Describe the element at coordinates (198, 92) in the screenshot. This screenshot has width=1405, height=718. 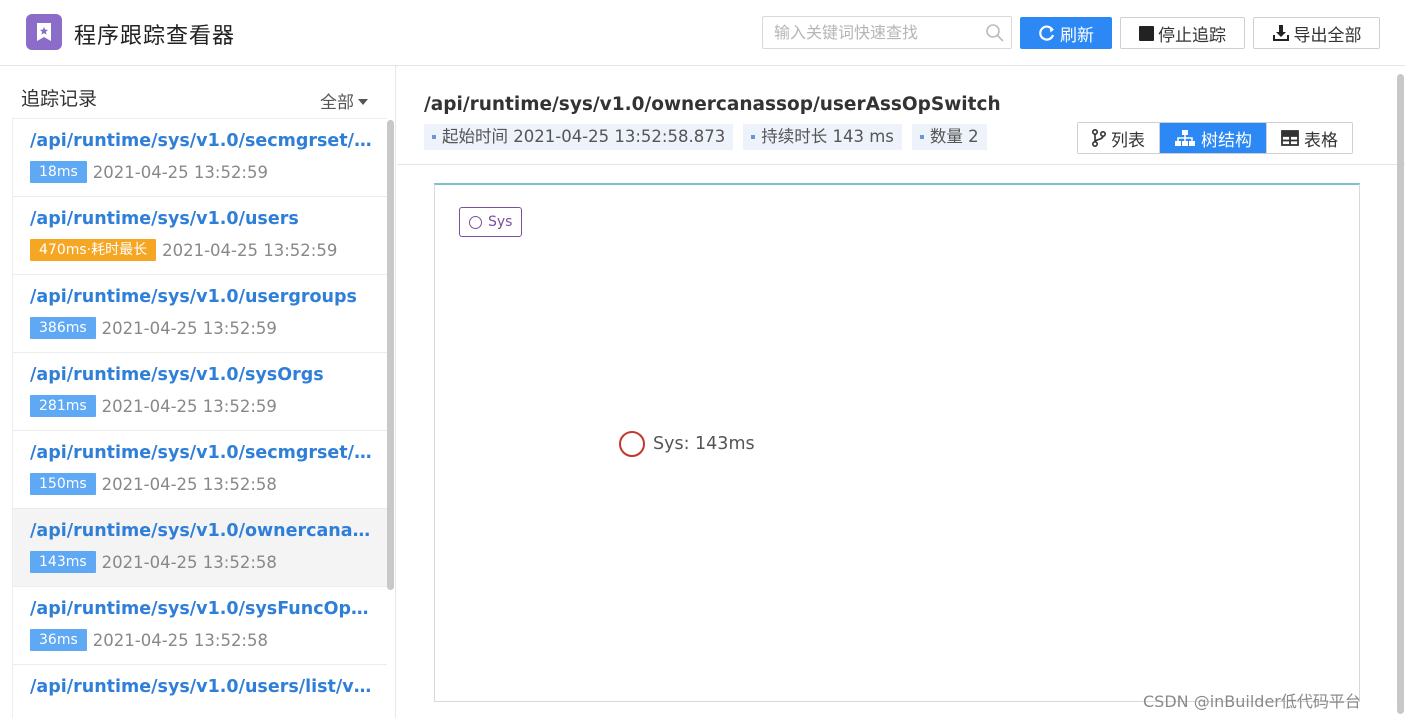
I see `sidebar-header: 追踪记录 全部` at that location.